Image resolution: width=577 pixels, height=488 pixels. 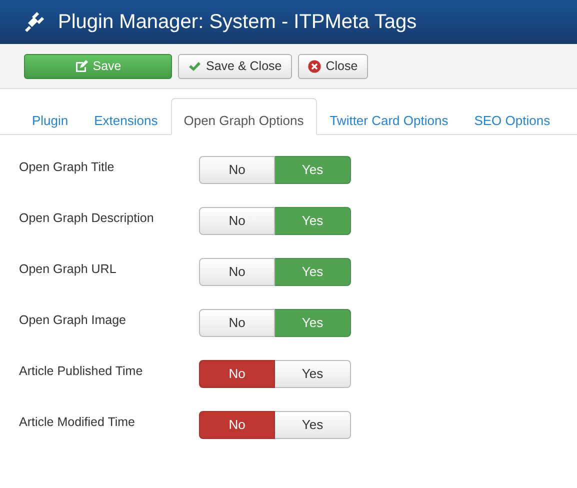 What do you see at coordinates (81, 66) in the screenshot?
I see `edit-icon` at bounding box center [81, 66].